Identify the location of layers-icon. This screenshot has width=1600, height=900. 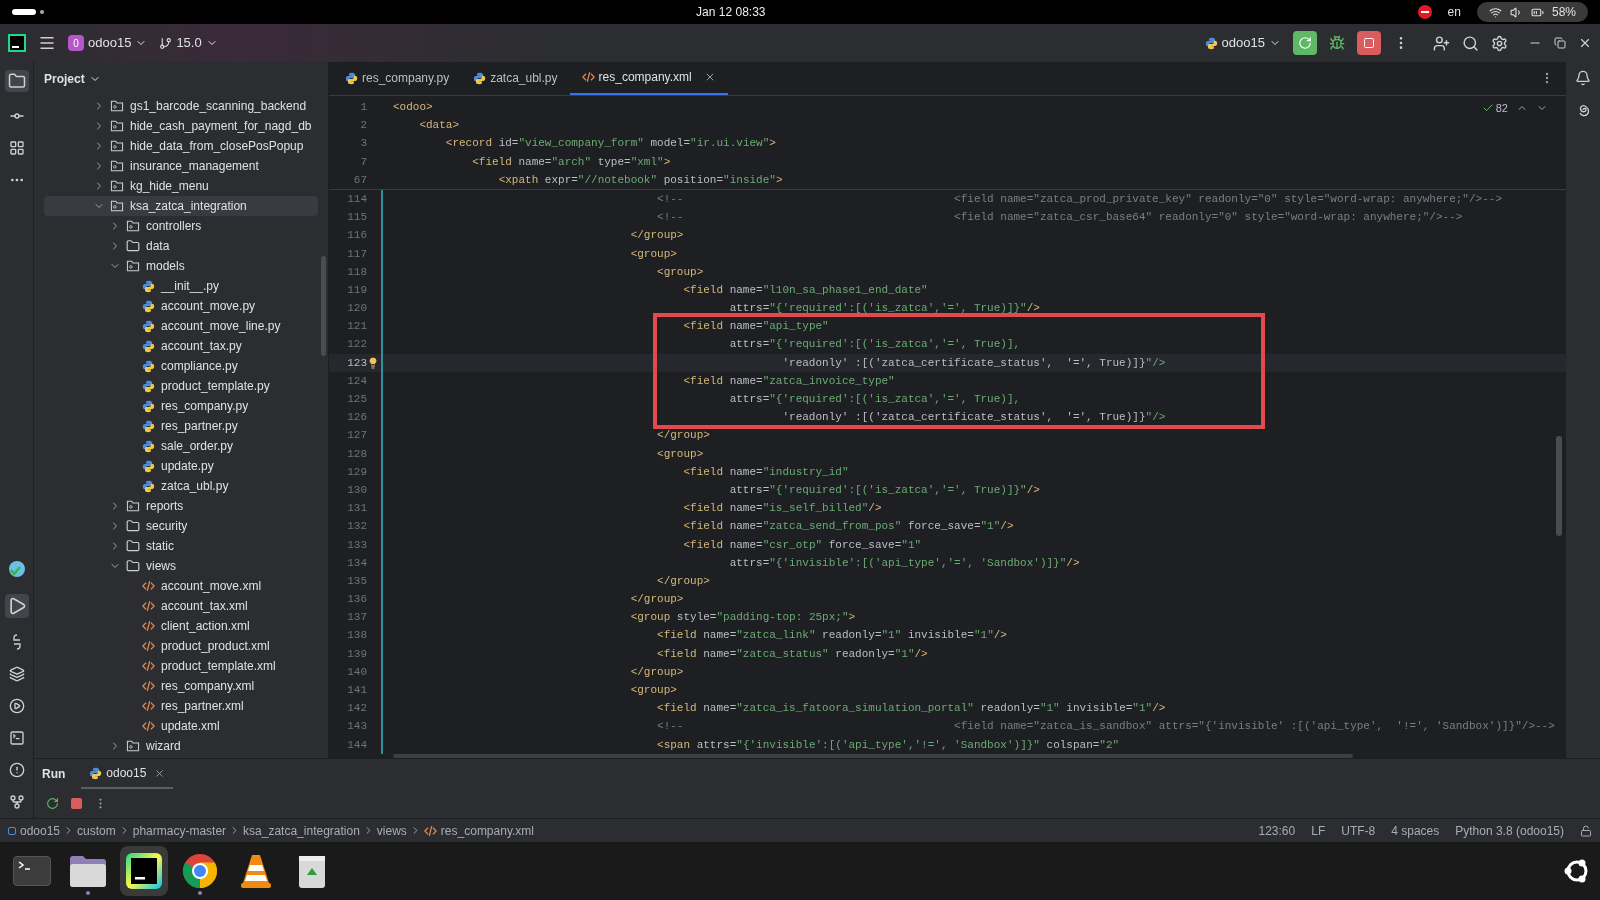
(16, 674).